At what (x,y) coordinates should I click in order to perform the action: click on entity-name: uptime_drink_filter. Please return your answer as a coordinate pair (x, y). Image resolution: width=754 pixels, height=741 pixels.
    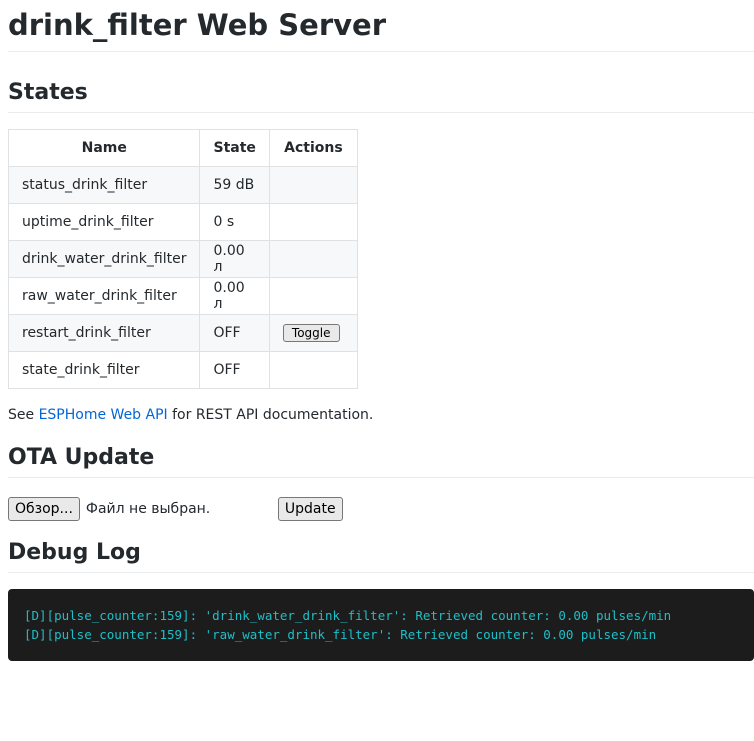
    Looking at the image, I should click on (104, 222).